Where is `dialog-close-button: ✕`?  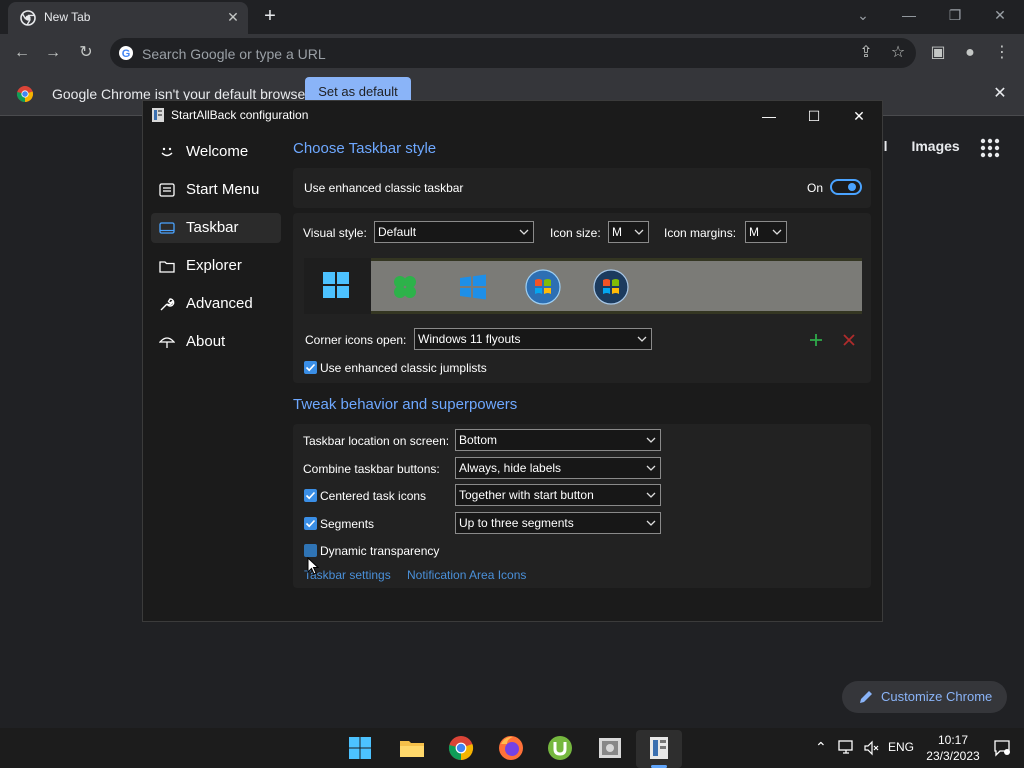 dialog-close-button: ✕ is located at coordinates (859, 116).